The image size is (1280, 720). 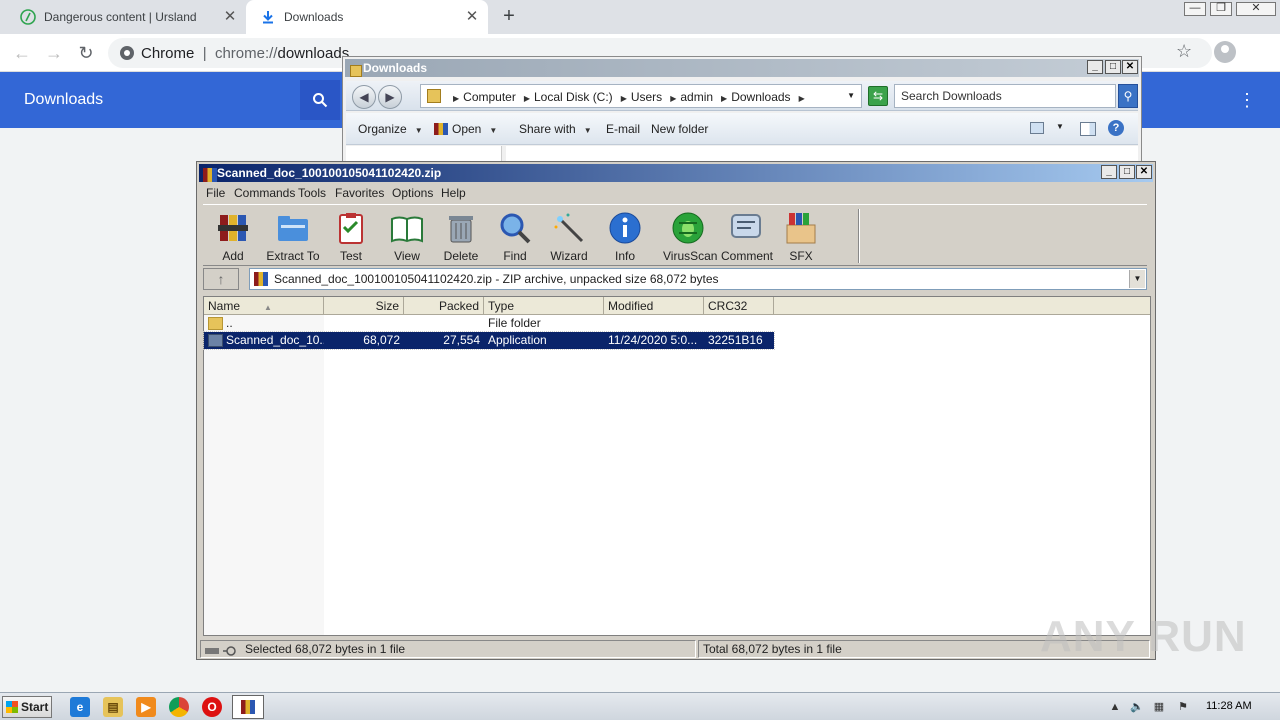 I want to click on search-icon, so click(x=320, y=100).